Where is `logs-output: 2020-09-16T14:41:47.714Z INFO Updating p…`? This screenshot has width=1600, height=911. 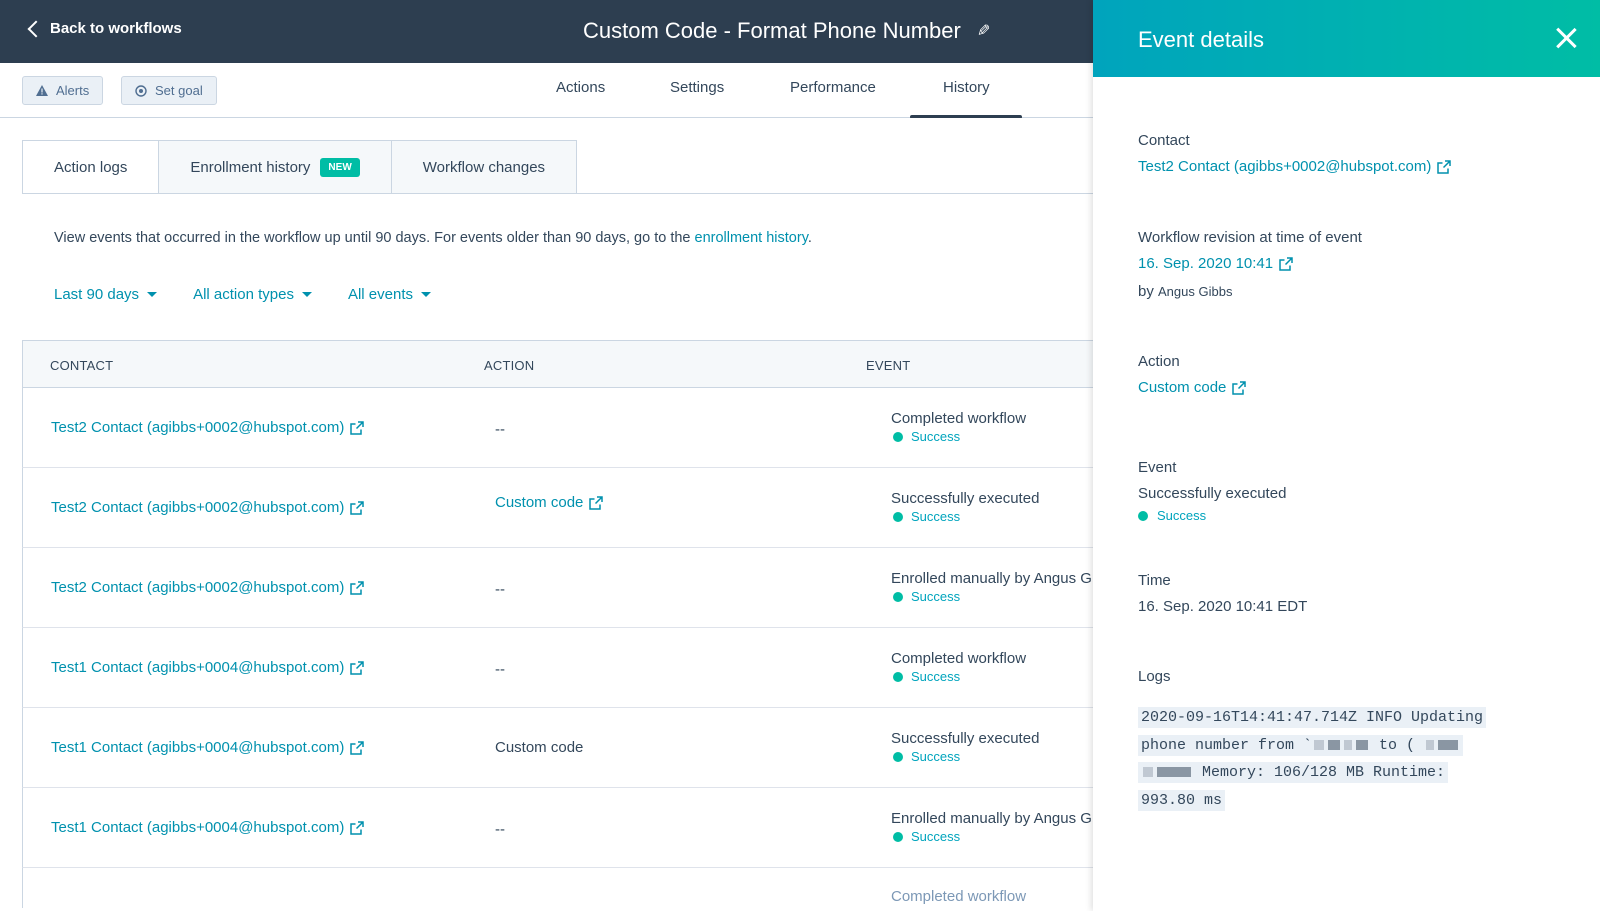
logs-output: 2020-09-16T14:41:47.714Z INFO Updating p… is located at coordinates (1348, 759).